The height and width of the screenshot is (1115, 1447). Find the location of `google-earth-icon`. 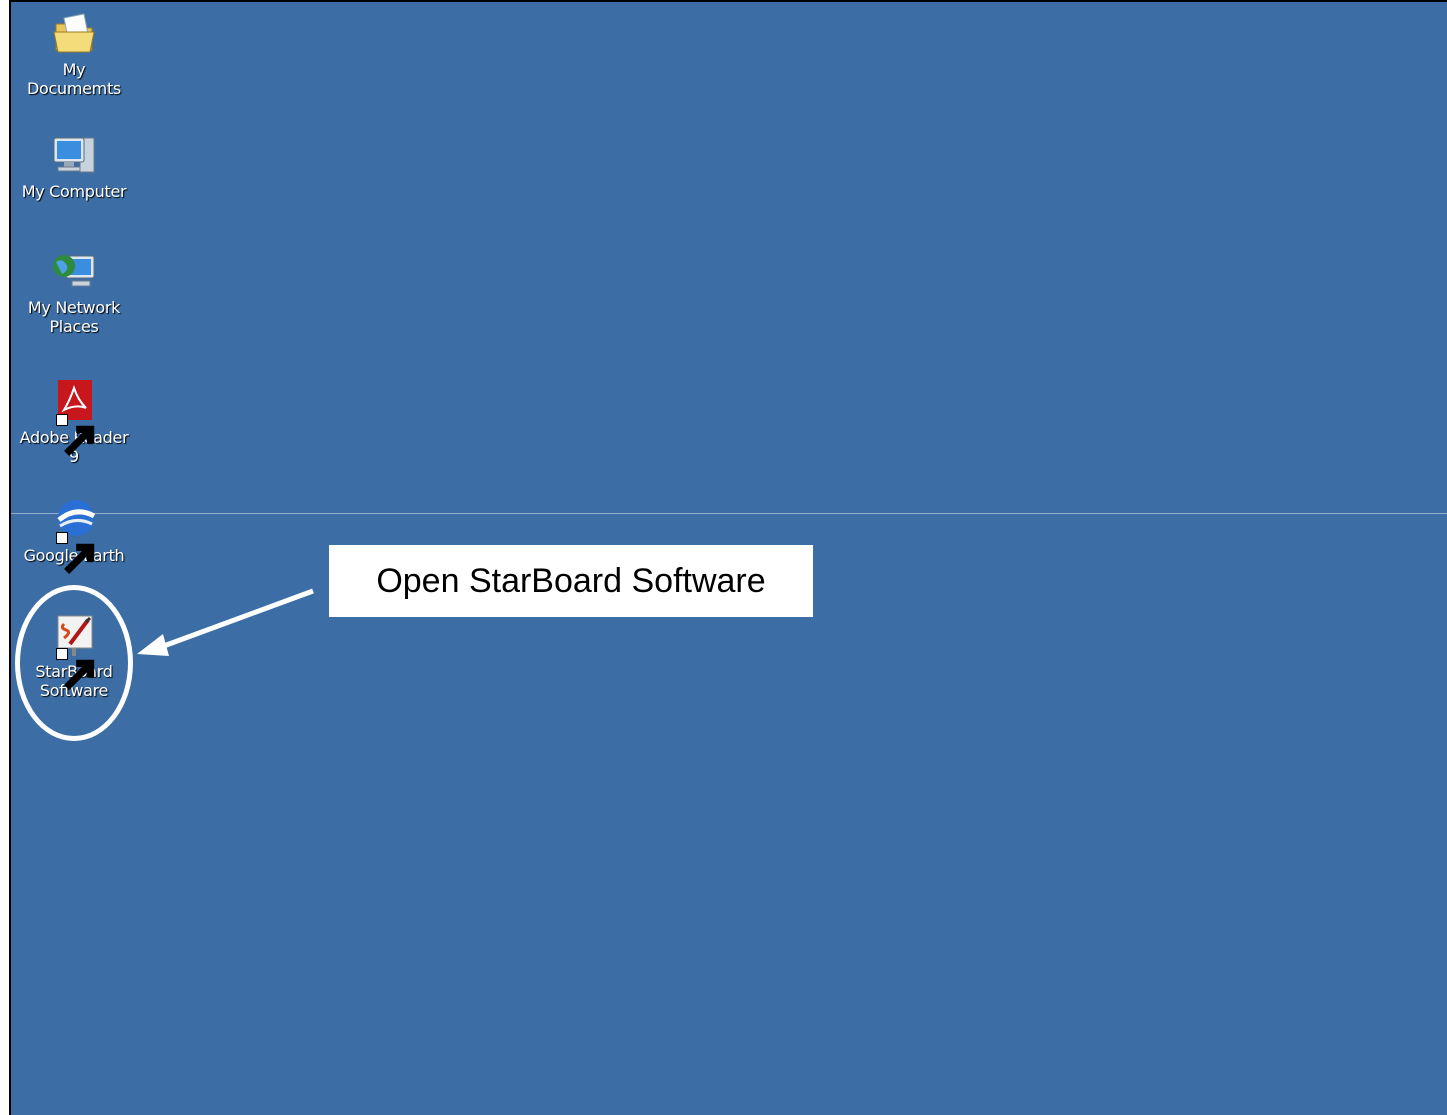

google-earth-icon is located at coordinates (74, 535).